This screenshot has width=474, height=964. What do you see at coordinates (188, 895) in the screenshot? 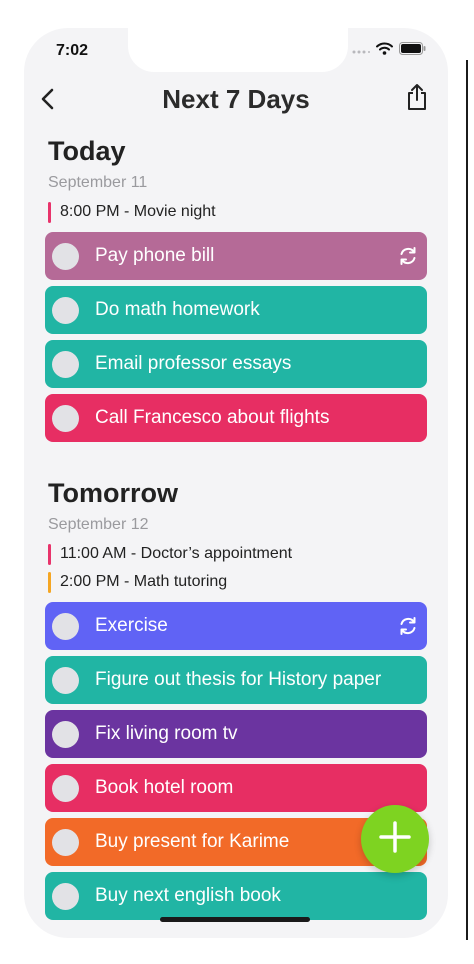
I see `task-label: Buy next english book` at bounding box center [188, 895].